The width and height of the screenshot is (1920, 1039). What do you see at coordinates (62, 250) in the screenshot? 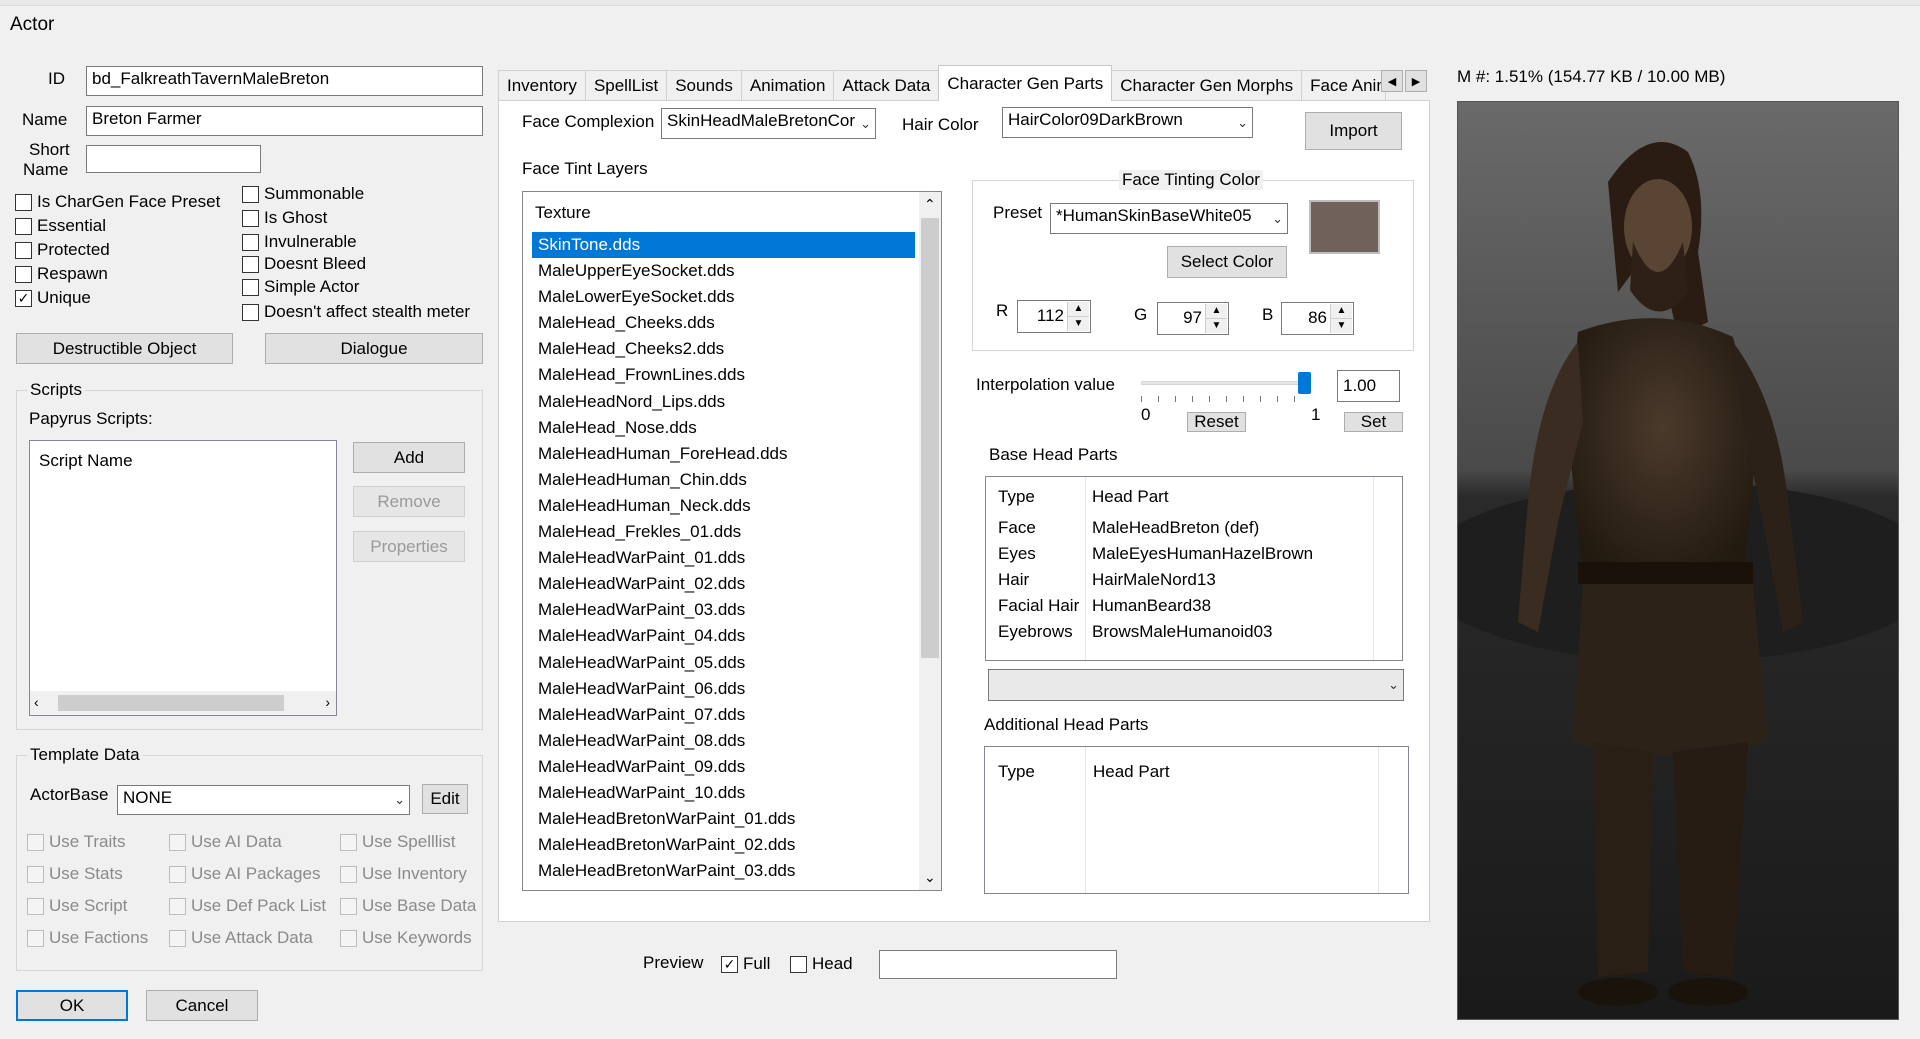
I see `protected-checkbox: Protected` at bounding box center [62, 250].